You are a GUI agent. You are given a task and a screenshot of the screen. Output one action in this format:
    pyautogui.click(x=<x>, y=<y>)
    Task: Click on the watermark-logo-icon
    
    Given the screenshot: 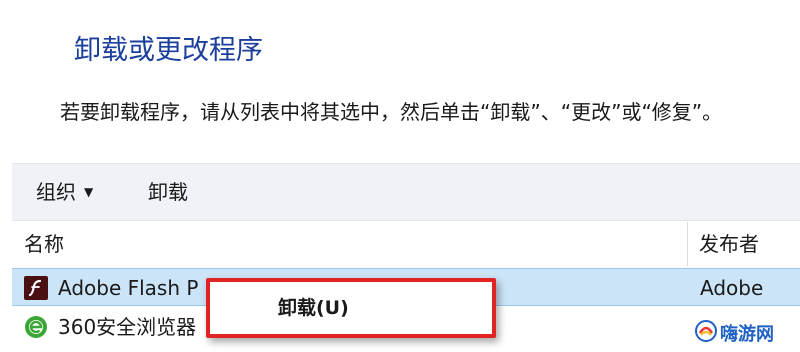 What is the action you would take?
    pyautogui.click(x=706, y=331)
    